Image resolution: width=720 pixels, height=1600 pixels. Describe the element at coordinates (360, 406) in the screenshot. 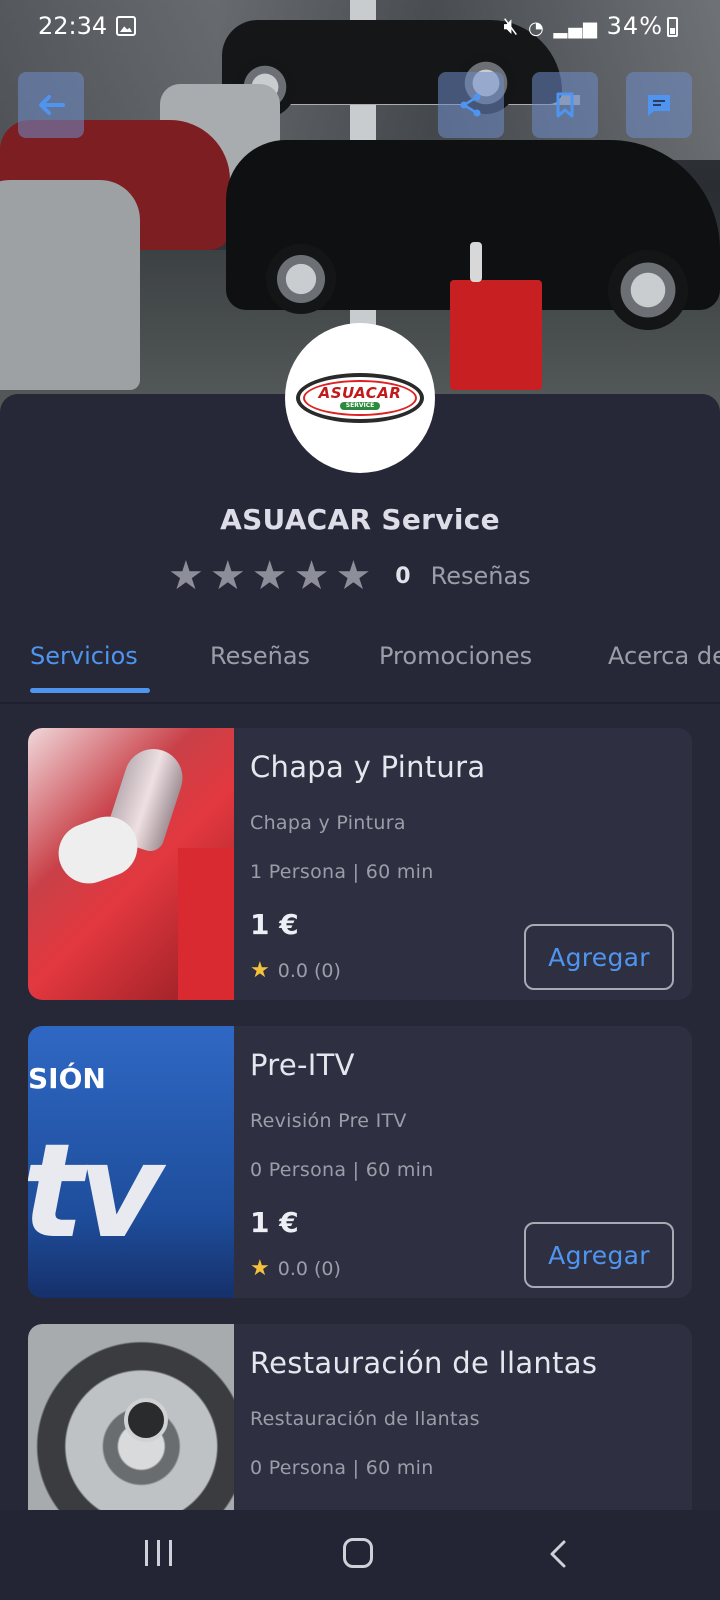

I see `logo-subtext: SERVICE` at that location.